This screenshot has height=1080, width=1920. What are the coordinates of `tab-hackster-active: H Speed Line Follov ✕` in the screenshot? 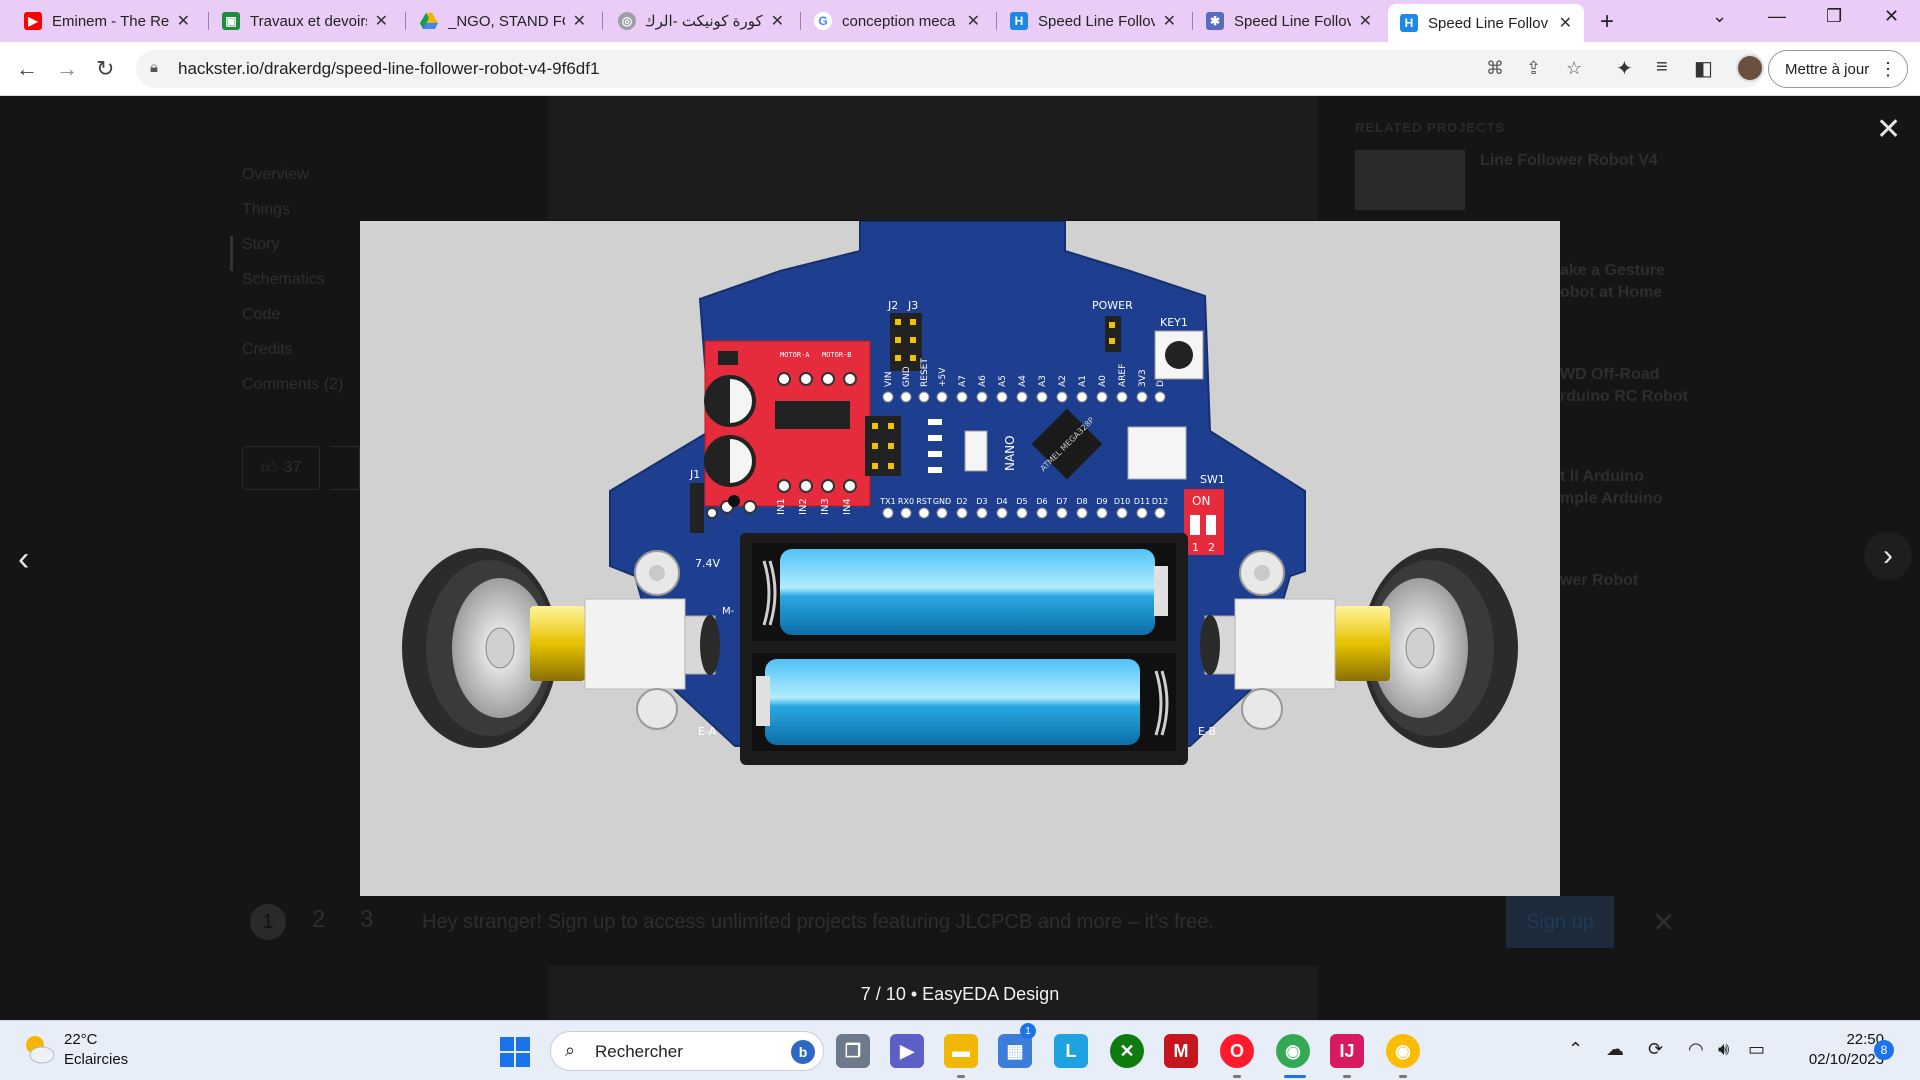 It's located at (1486, 23).